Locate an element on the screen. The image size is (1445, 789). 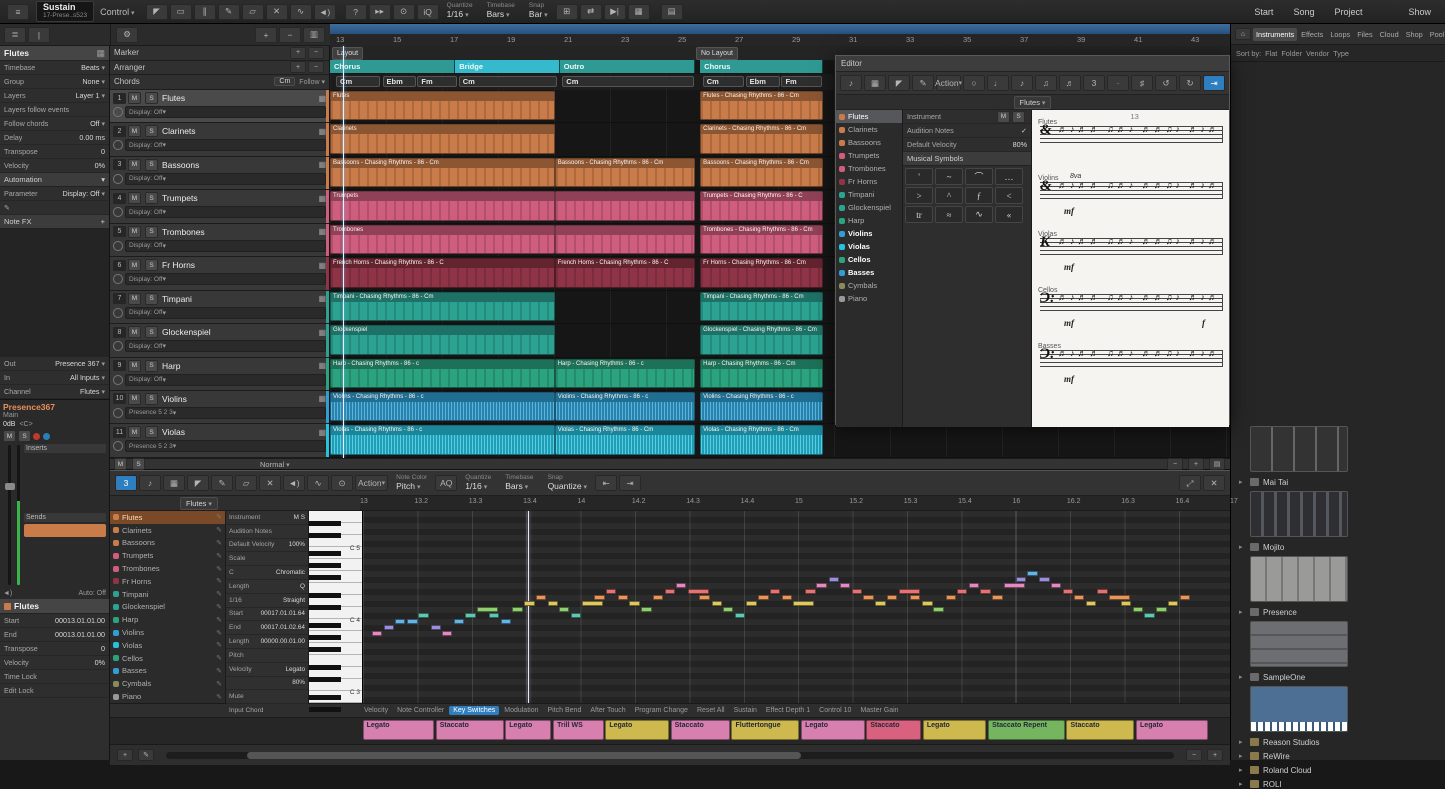
clip-violas: Violas - Chasing Rhythms - 86 - c is located at coordinates (442, 440).